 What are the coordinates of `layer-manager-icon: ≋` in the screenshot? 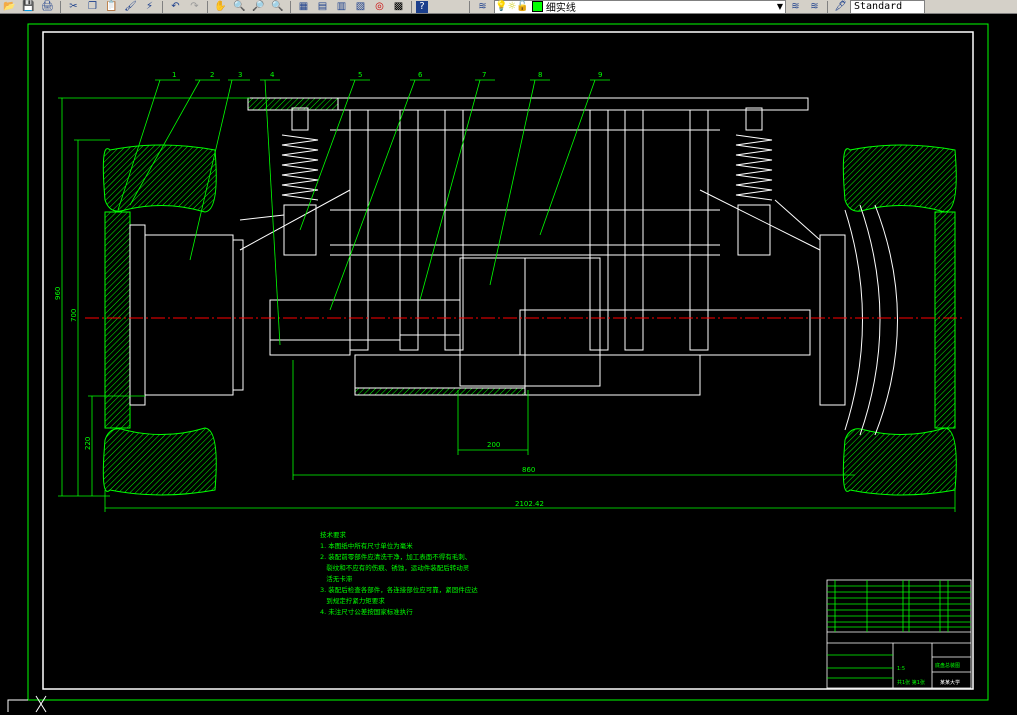 It's located at (482, 7).